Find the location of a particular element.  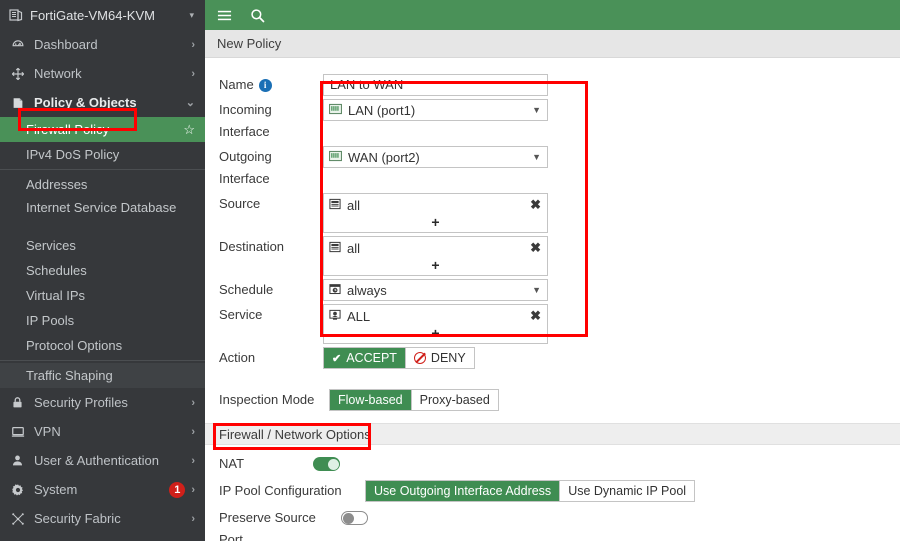

add-service-button: + is located at coordinates (435, 334).